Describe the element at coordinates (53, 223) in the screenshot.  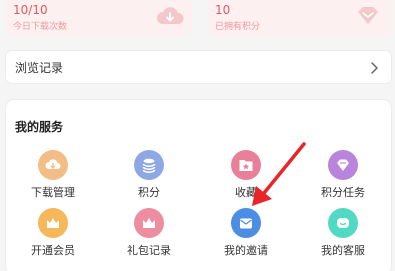
I see `crown-icon` at that location.